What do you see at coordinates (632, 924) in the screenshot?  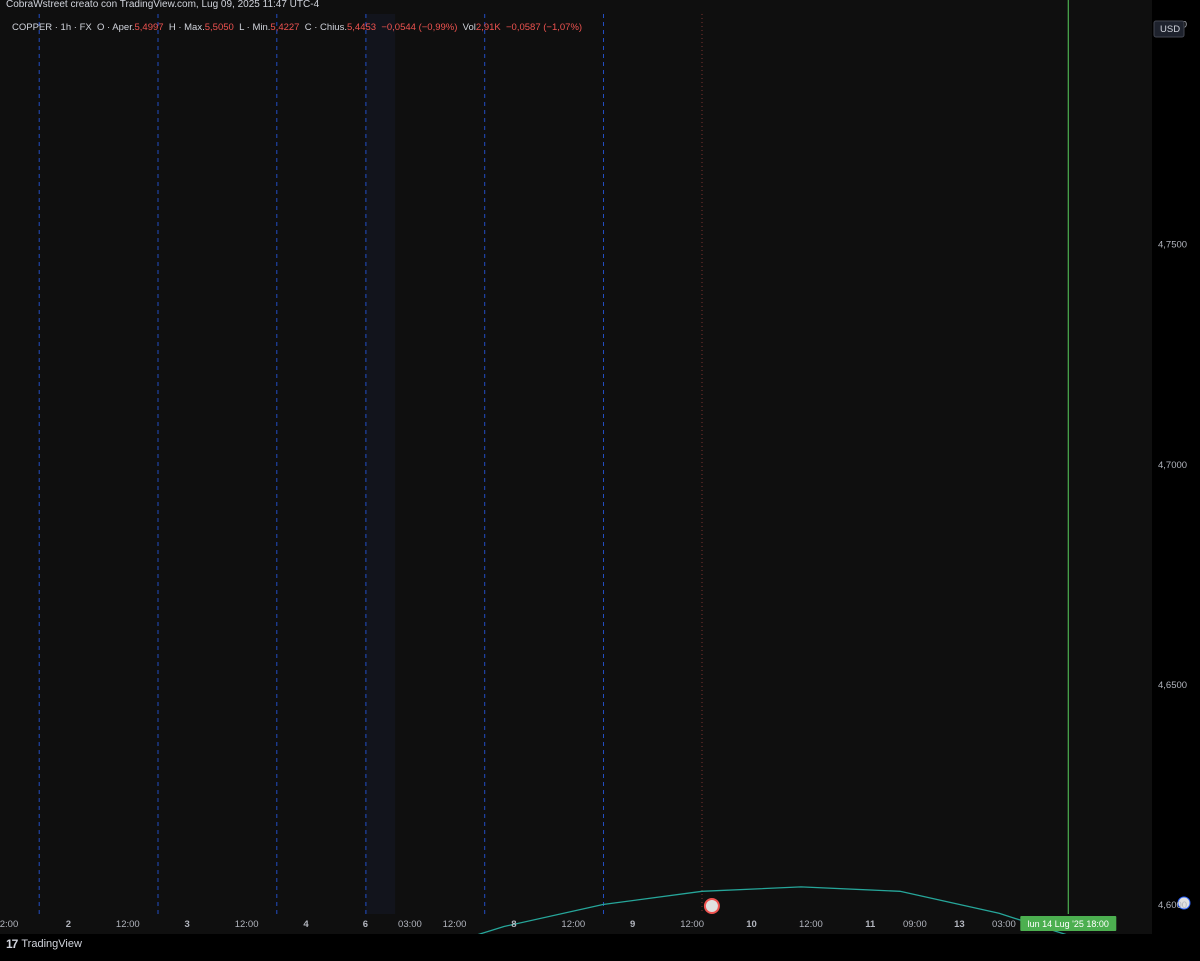 I see `time-tick-label: 9` at bounding box center [632, 924].